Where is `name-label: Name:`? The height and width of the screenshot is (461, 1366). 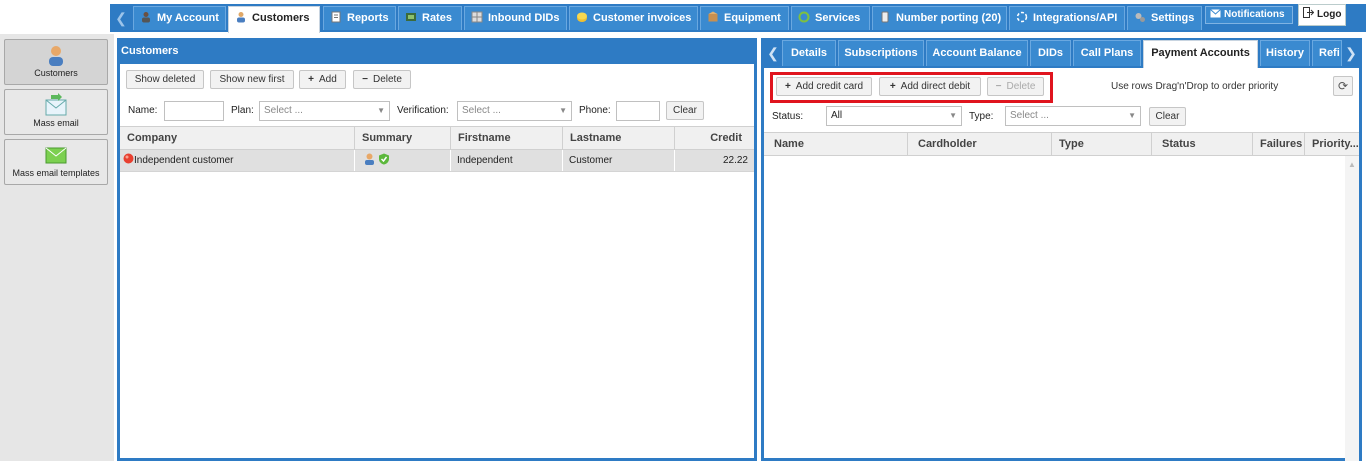 name-label: Name: is located at coordinates (143, 110).